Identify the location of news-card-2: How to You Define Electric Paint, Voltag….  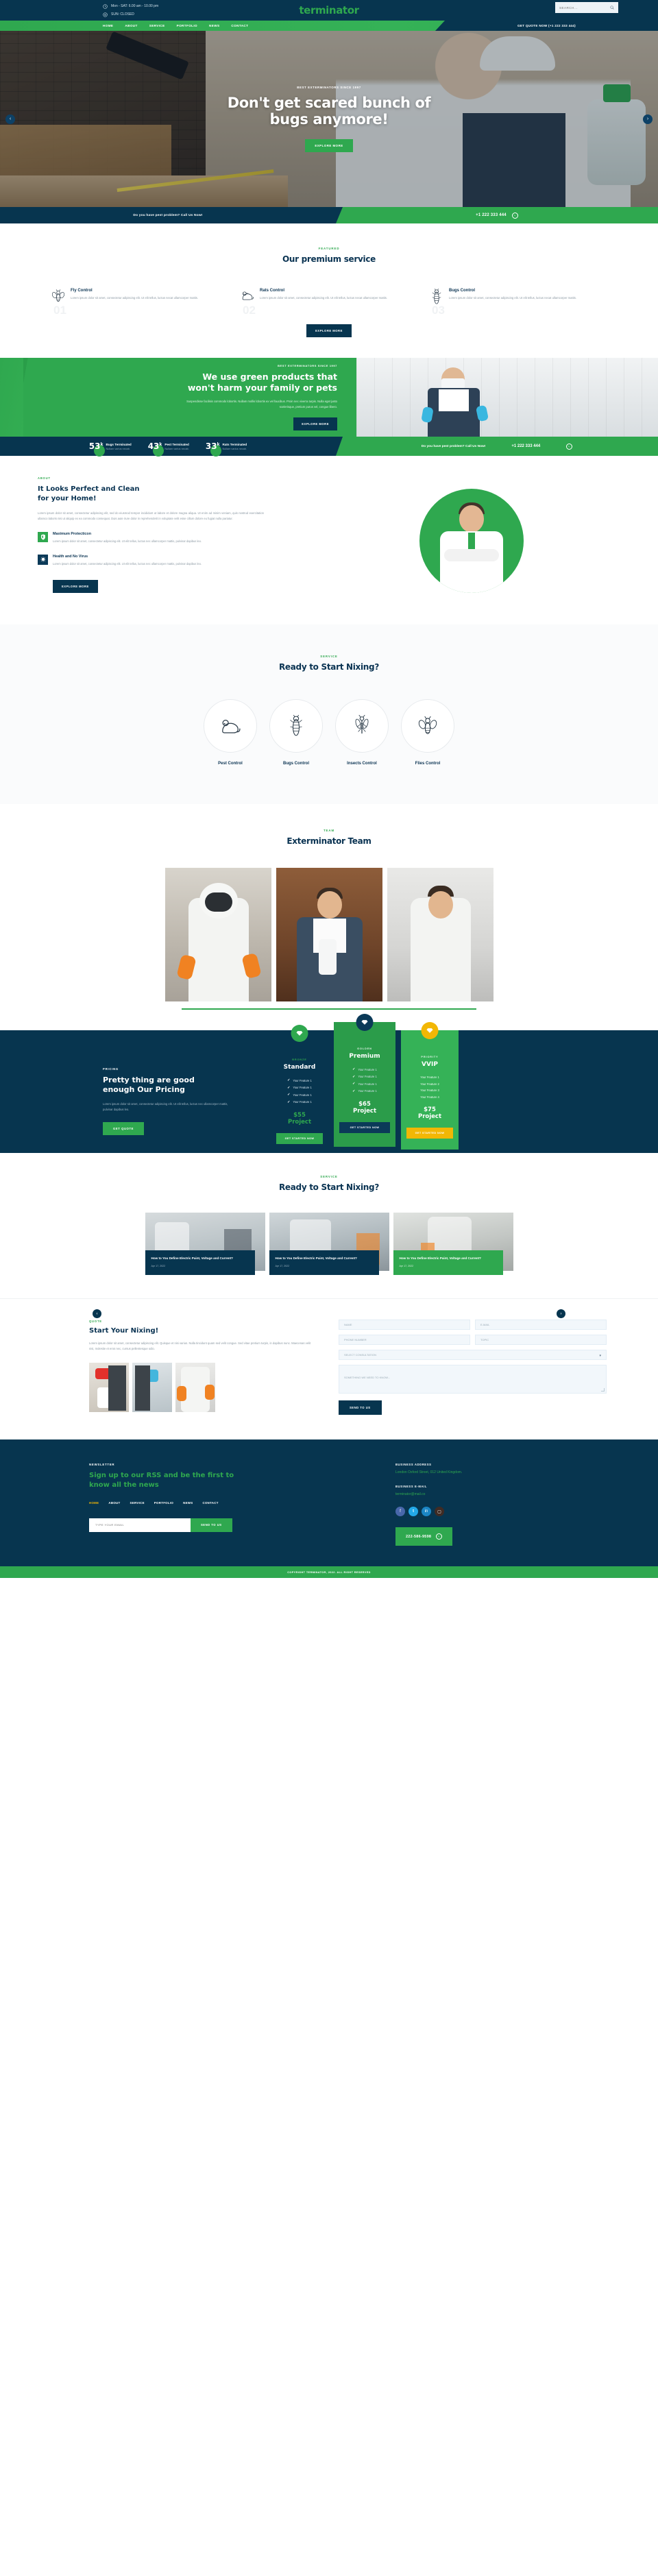
(329, 1244).